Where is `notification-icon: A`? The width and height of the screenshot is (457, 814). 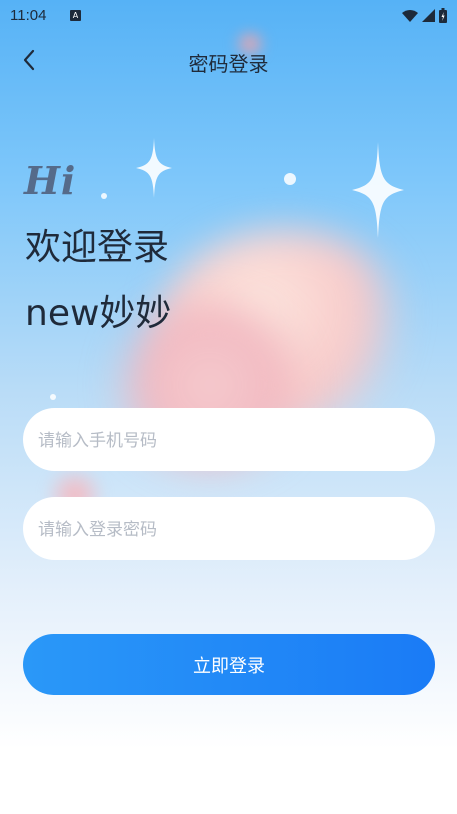
notification-icon: A is located at coordinates (75, 15).